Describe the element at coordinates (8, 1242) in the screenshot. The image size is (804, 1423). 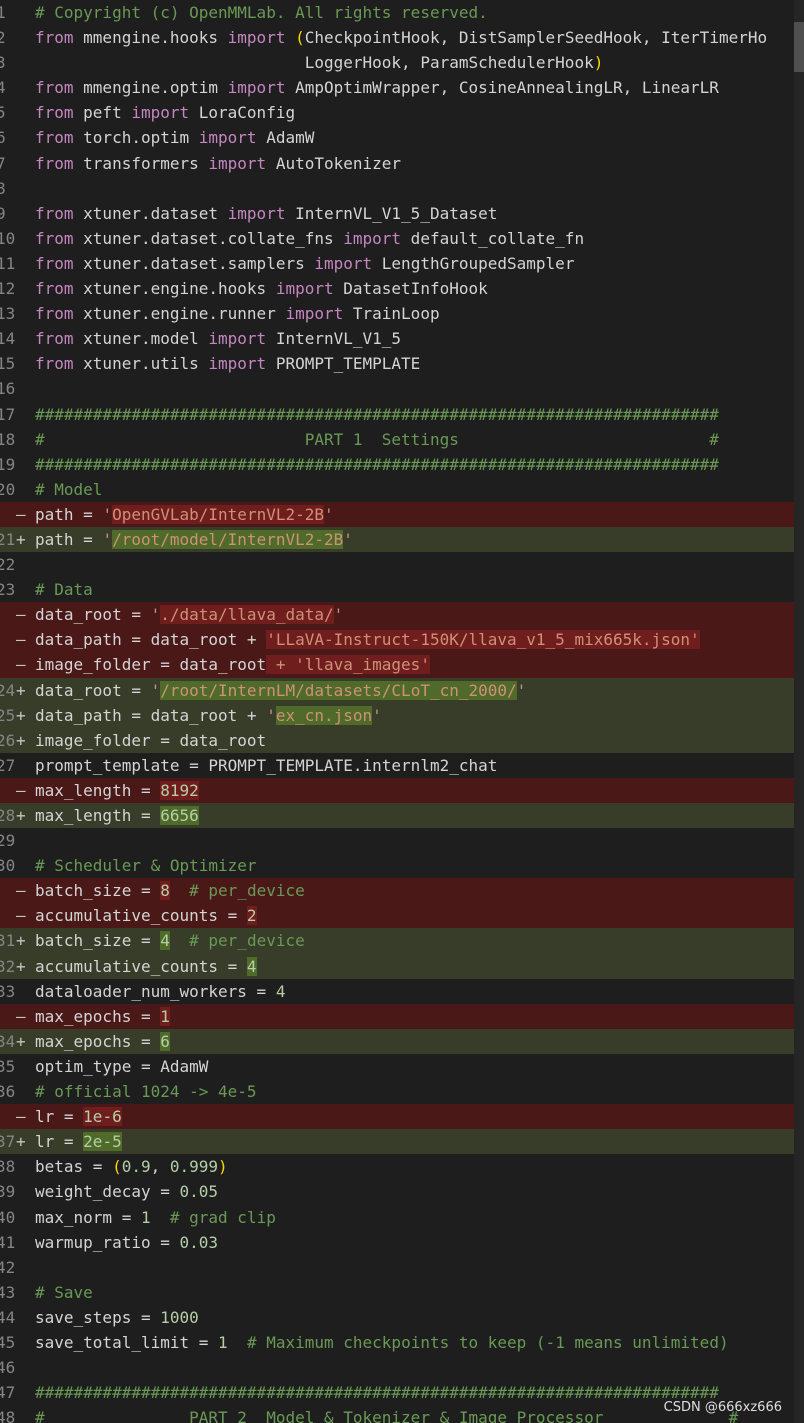
I see `line-number: 41` at that location.